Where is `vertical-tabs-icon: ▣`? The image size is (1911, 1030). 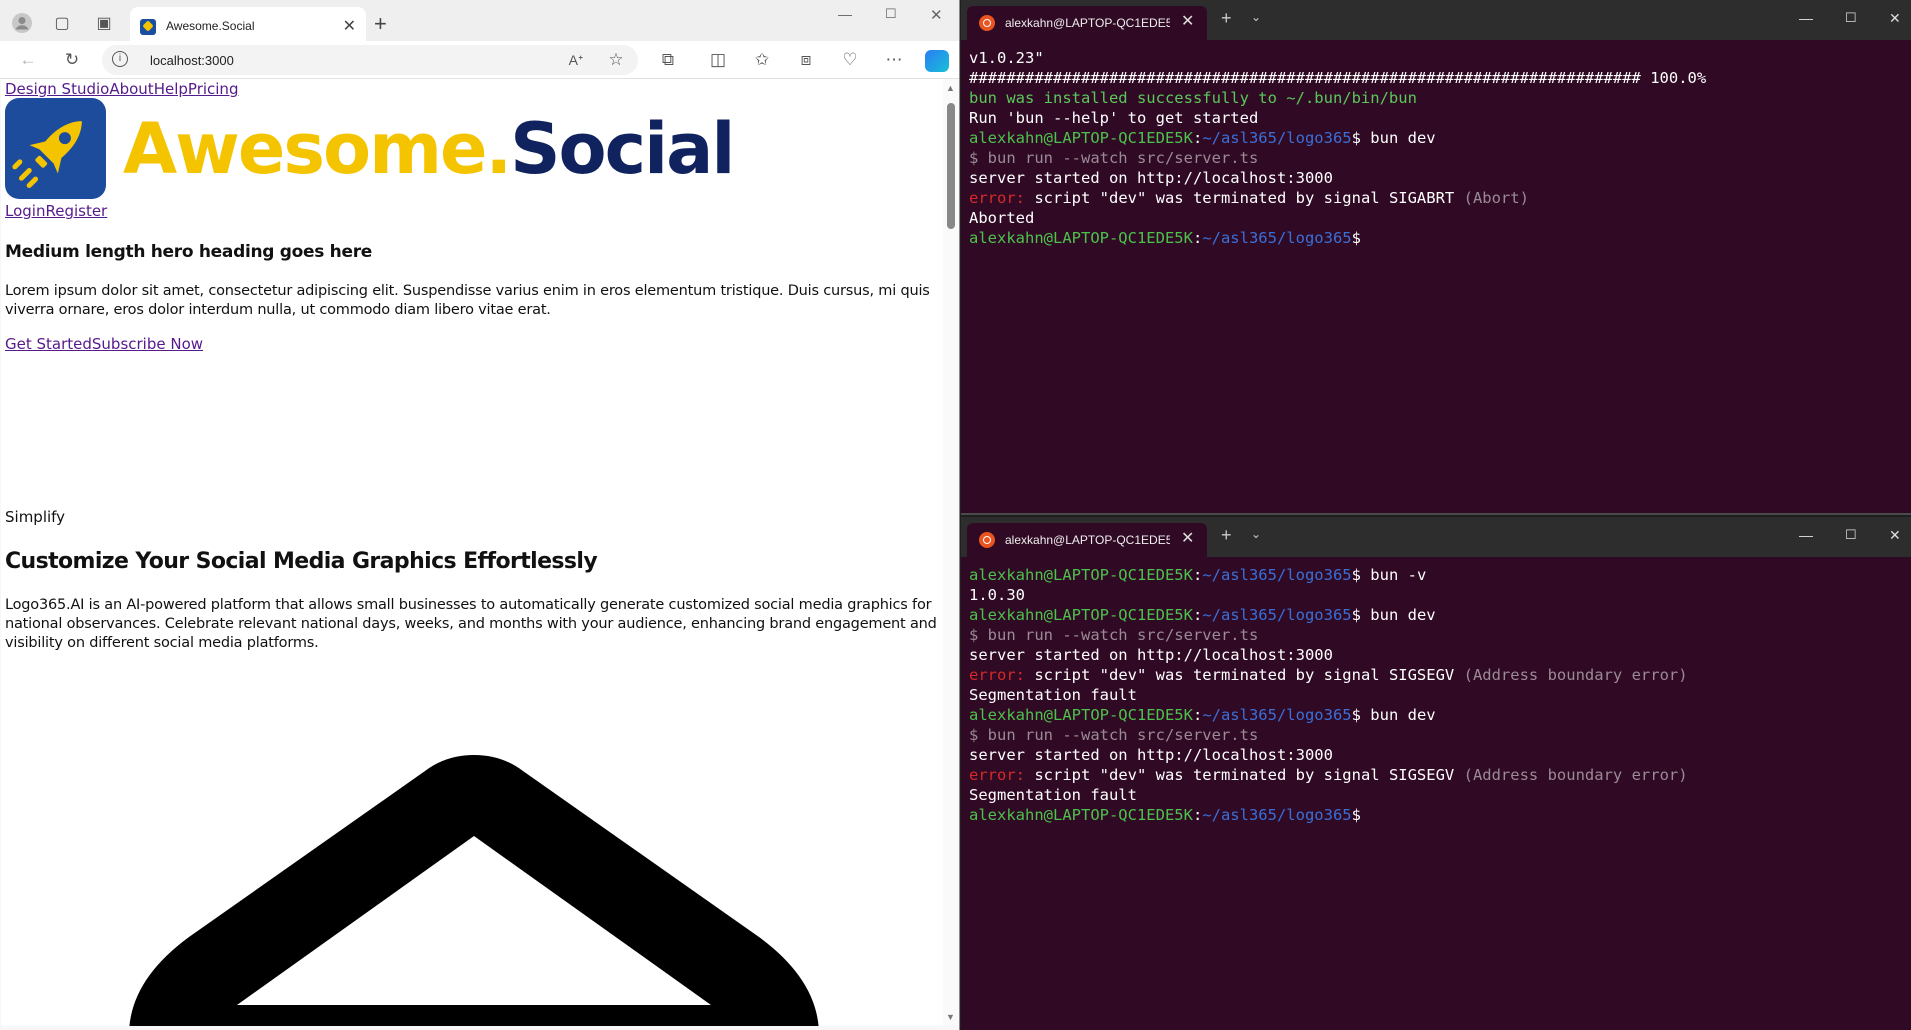 vertical-tabs-icon: ▣ is located at coordinates (104, 24).